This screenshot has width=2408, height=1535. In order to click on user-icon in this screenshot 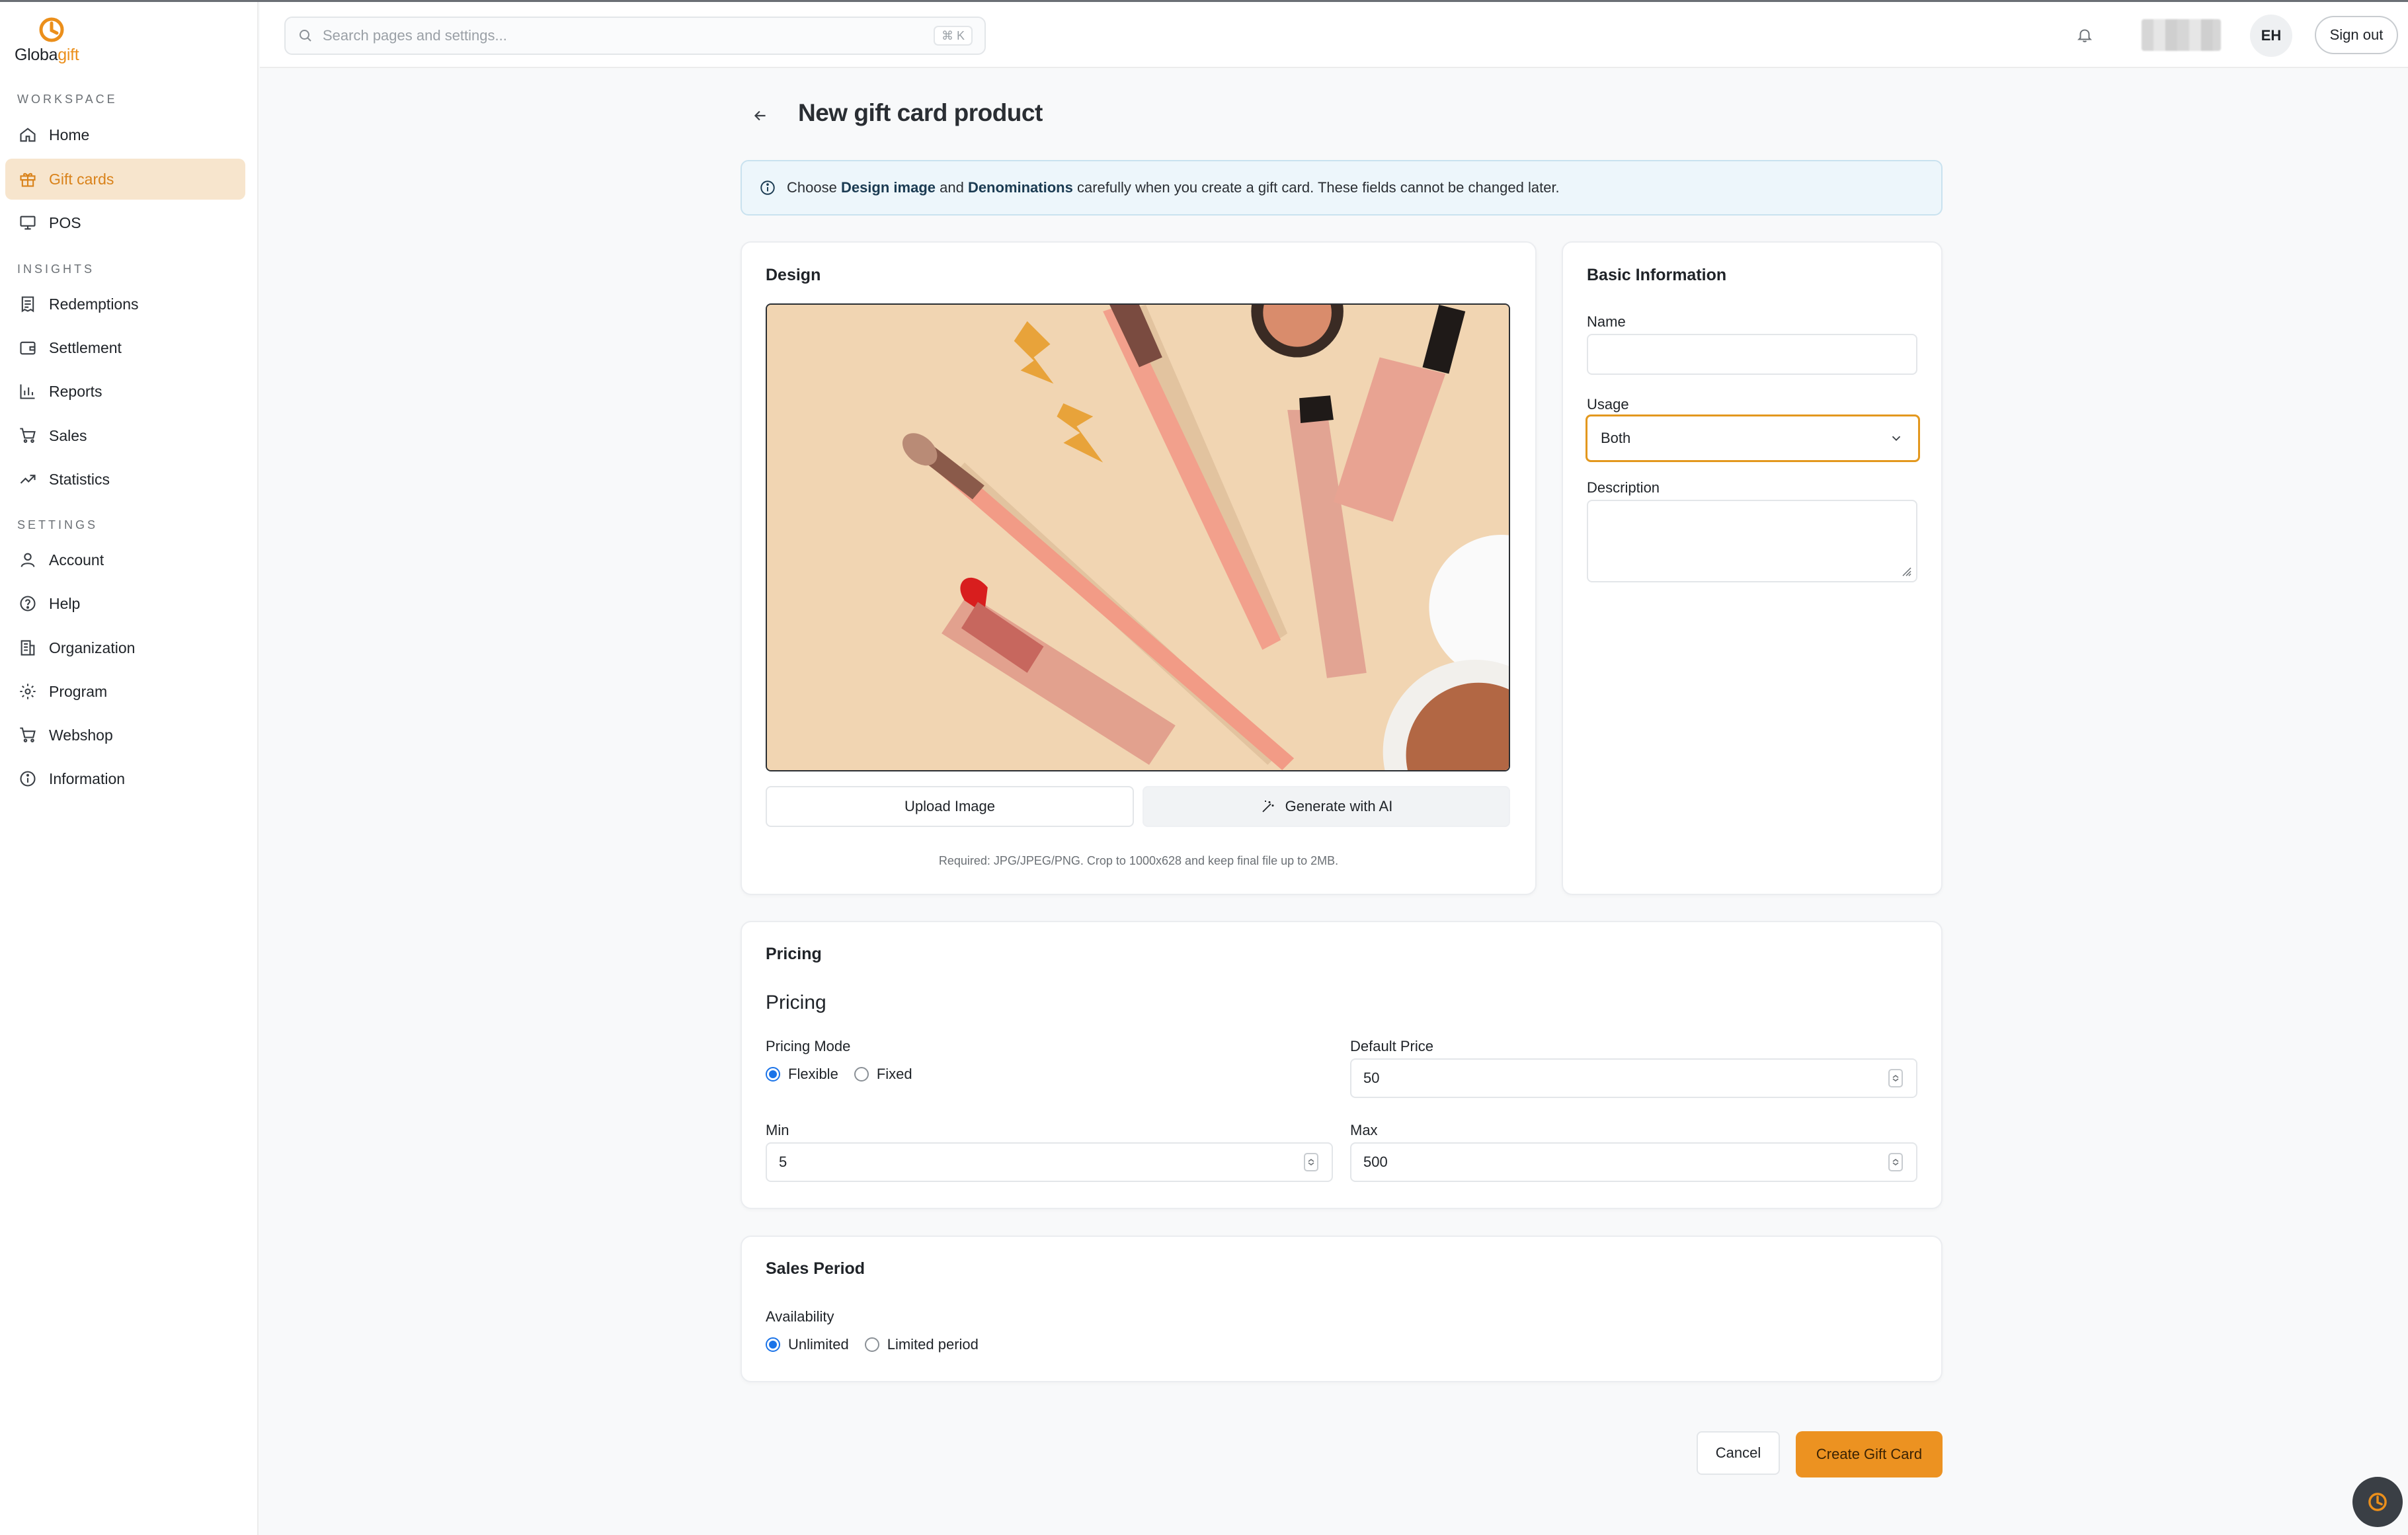, I will do `click(28, 560)`.